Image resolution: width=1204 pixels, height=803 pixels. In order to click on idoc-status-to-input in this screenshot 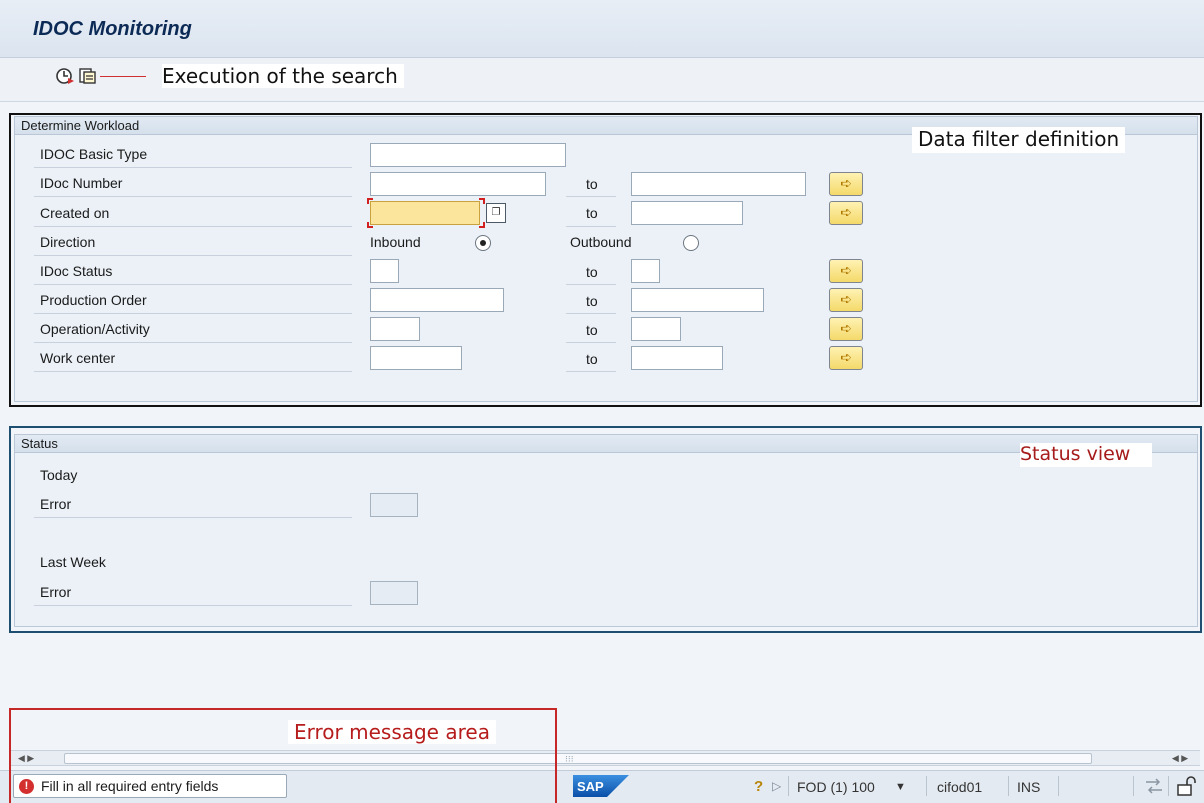, I will do `click(645, 271)`.